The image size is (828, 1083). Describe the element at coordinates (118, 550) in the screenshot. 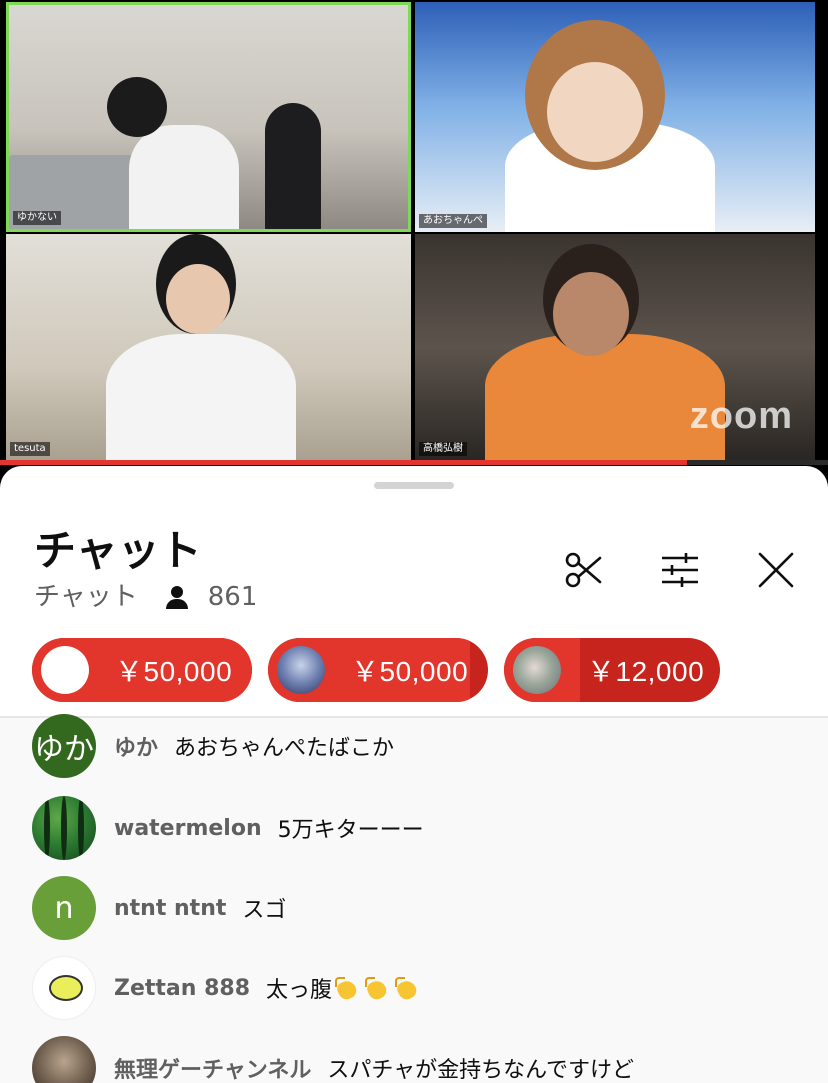

I see `chat-title: チャット` at that location.